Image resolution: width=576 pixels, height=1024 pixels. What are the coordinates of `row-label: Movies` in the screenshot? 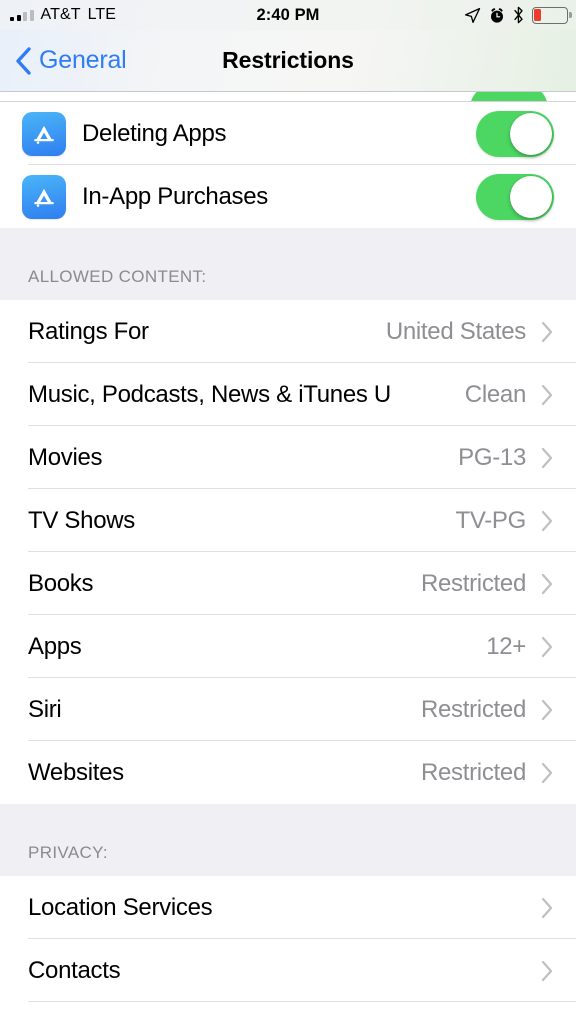 It's located at (65, 457).